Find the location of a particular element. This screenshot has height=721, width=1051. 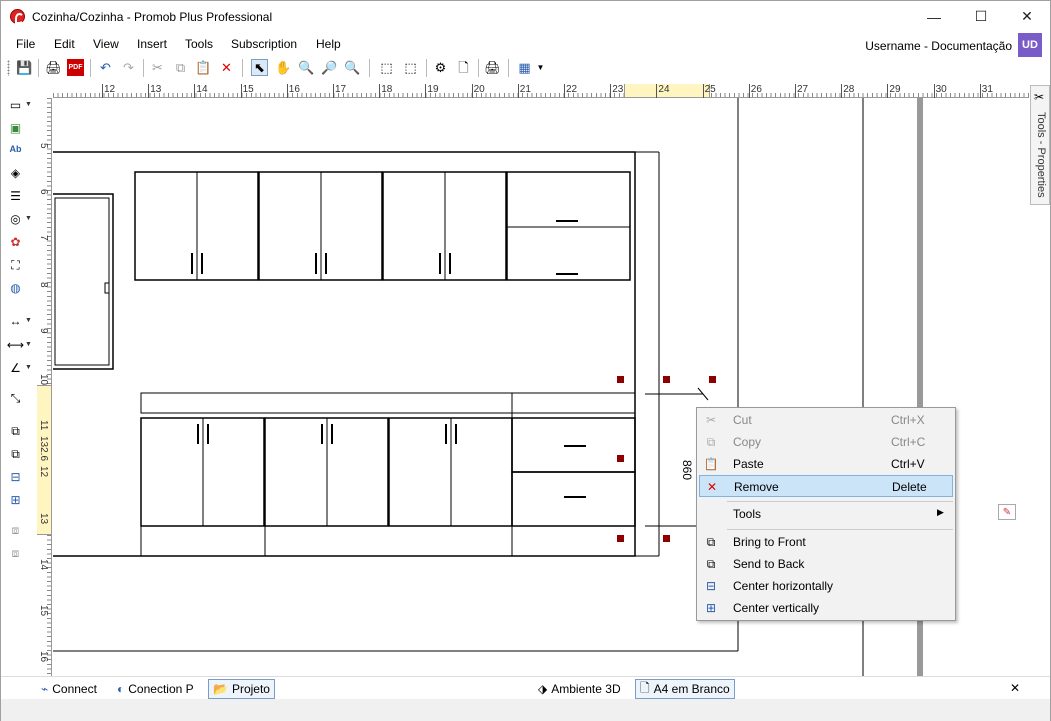

context-item-center-vertically: ⊞ Center vertically is located at coordinates (826, 608).